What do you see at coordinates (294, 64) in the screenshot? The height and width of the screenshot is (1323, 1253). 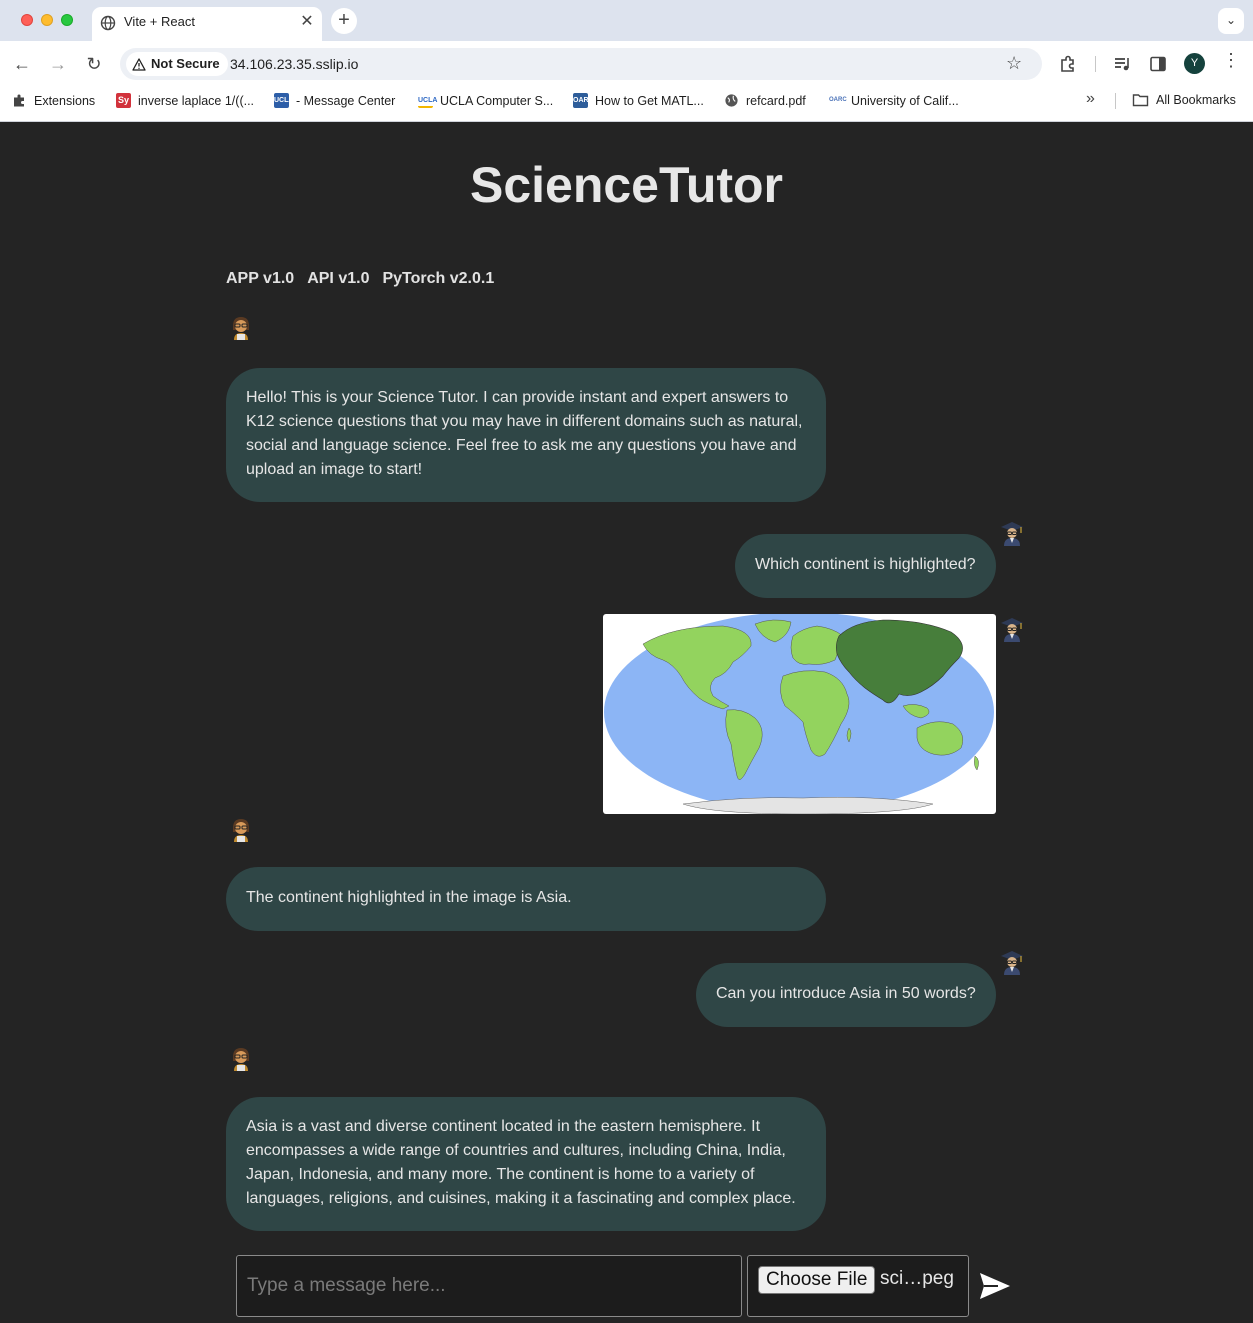 I see `url-text: 34.106.23.35.sslip.io` at bounding box center [294, 64].